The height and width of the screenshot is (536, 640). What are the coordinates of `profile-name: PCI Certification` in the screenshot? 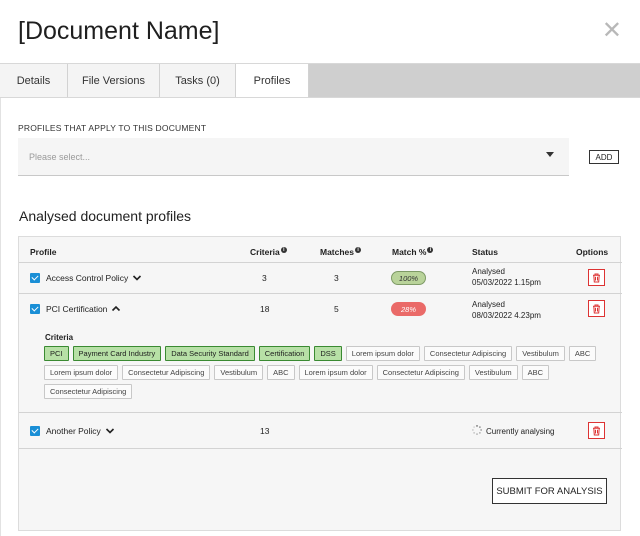 It's located at (77, 309).